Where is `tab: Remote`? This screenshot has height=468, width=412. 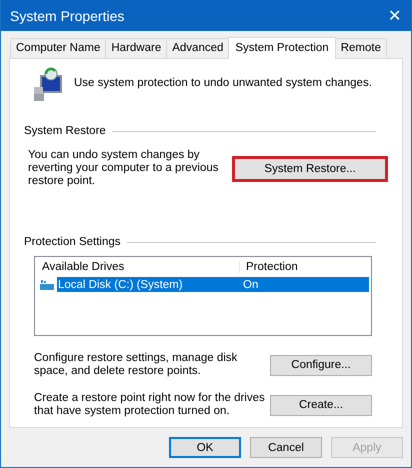
tab: Remote is located at coordinates (360, 48).